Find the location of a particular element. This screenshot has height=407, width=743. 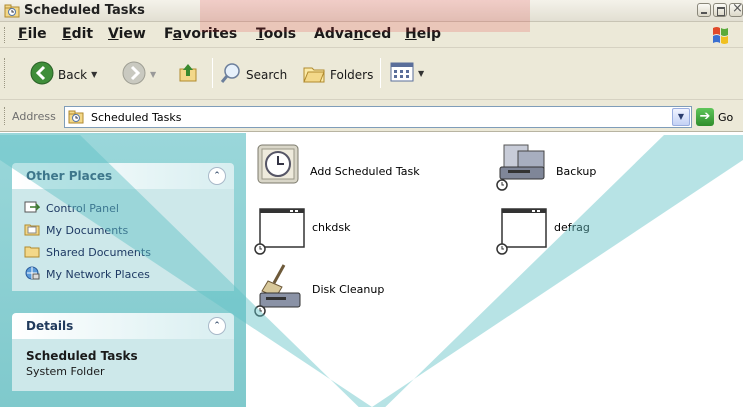

link-my-network-places: My Network Places is located at coordinates (87, 274).